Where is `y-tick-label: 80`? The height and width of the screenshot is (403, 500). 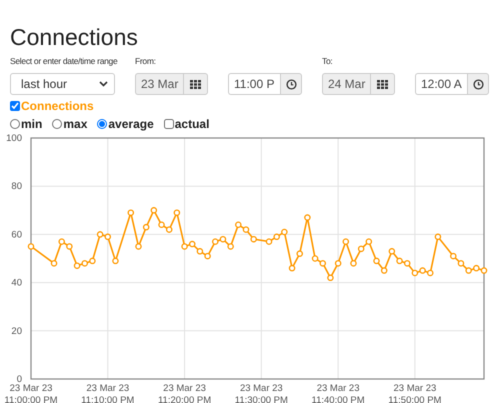
y-tick-label: 80 is located at coordinates (16, 186).